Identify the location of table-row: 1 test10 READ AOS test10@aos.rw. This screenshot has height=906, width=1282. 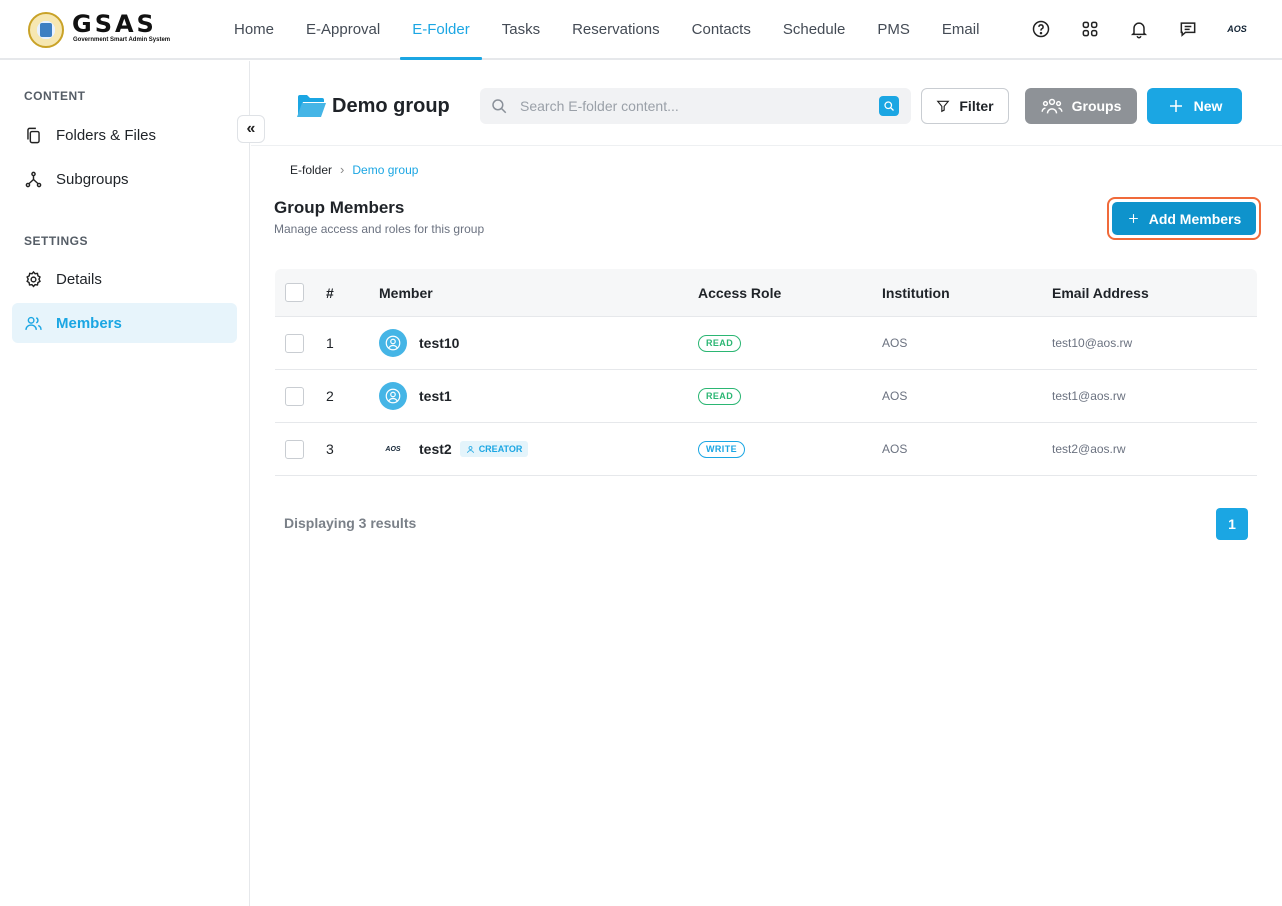
(766, 343).